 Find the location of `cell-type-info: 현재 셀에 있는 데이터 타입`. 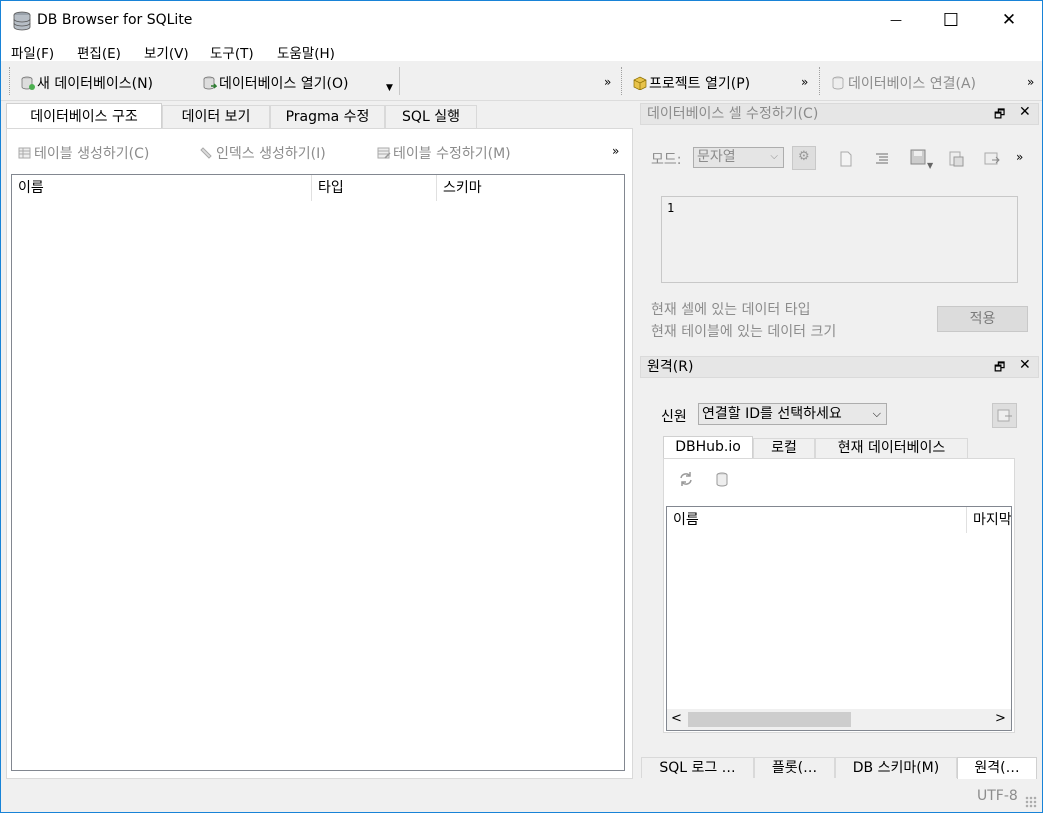

cell-type-info: 현재 셀에 있는 데이터 타입 is located at coordinates (731, 310).